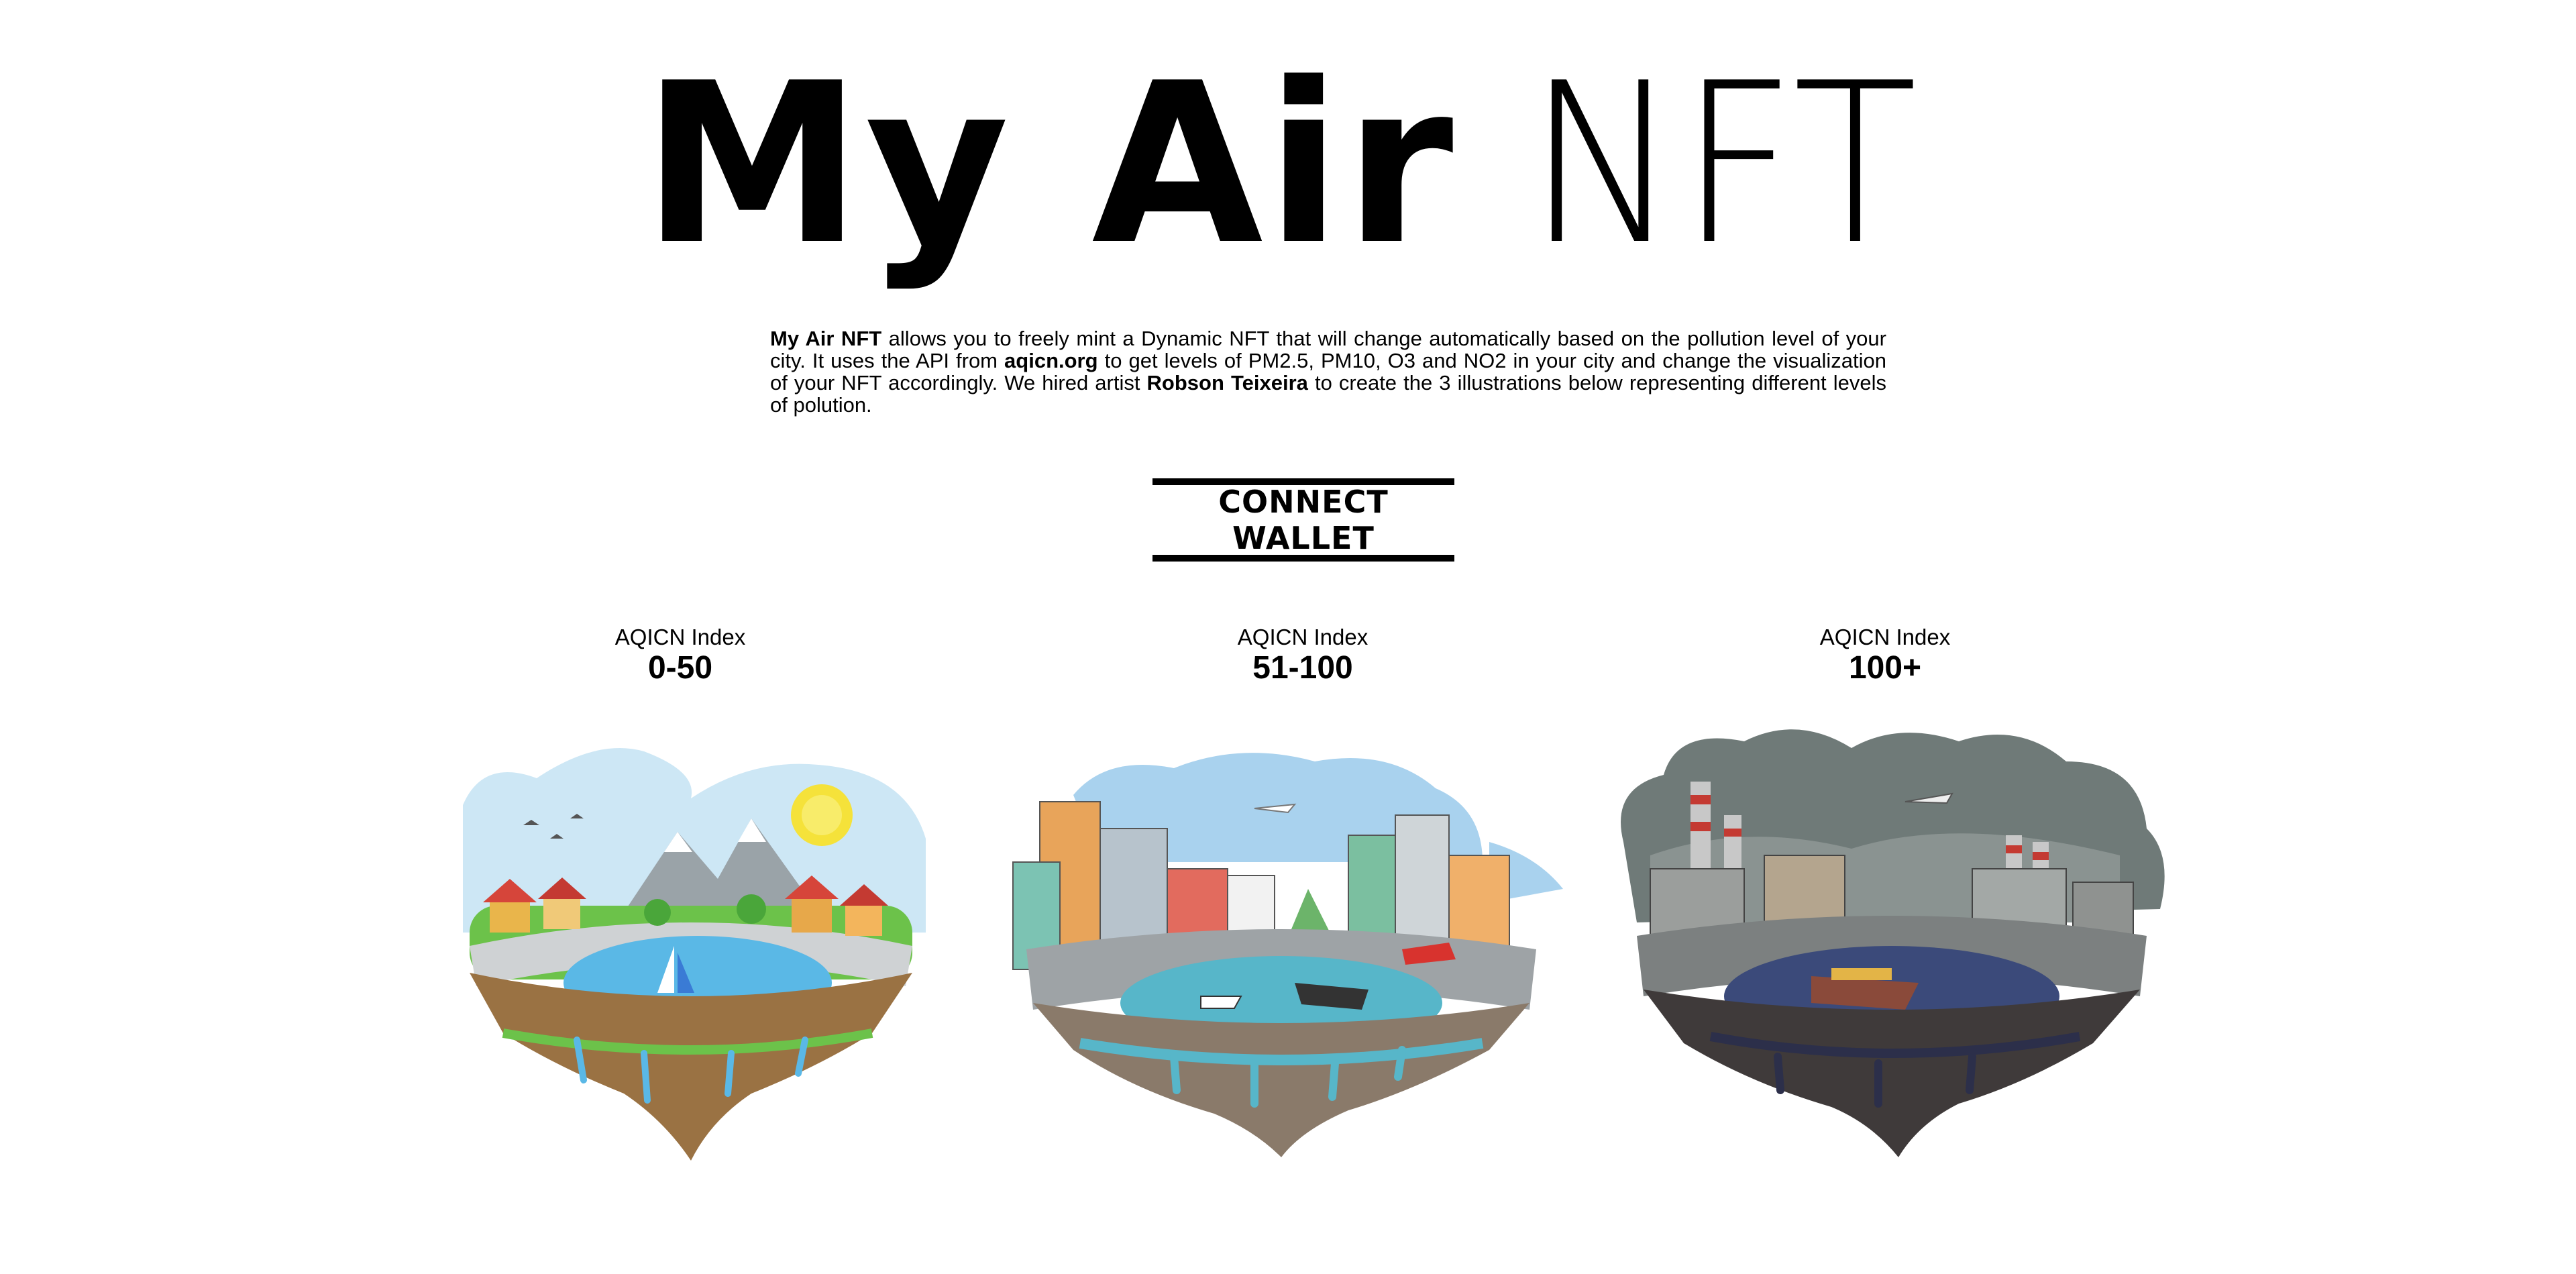 The height and width of the screenshot is (1274, 2576). I want to click on moderate-city-island-illustration, so click(1287, 955).